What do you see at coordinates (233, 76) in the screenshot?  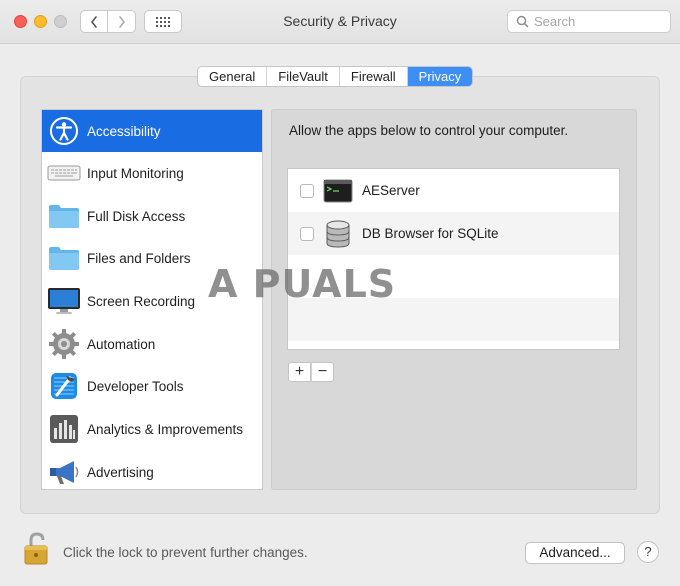 I see `tab-general: General` at bounding box center [233, 76].